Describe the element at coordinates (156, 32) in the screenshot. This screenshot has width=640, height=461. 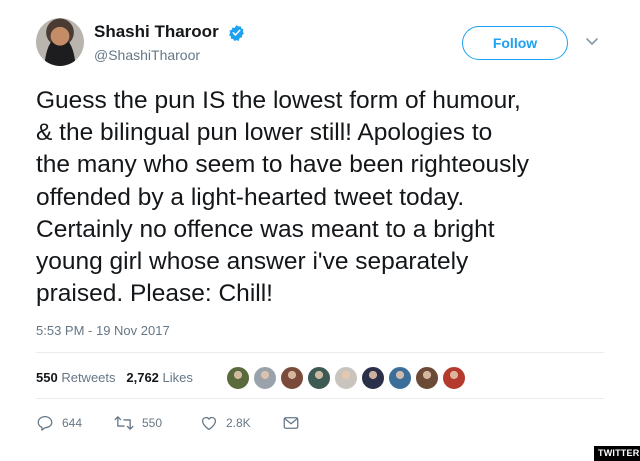
I see `author-name: Shashi Tharoor` at that location.